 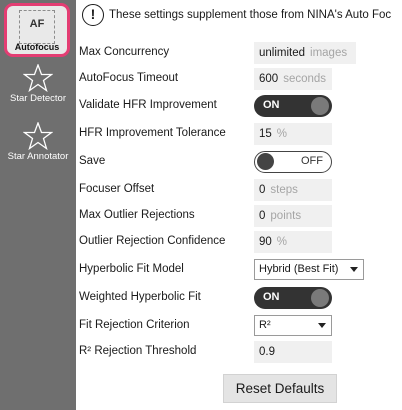 I want to click on max-concurrency-input: unlimited images, so click(x=305, y=53).